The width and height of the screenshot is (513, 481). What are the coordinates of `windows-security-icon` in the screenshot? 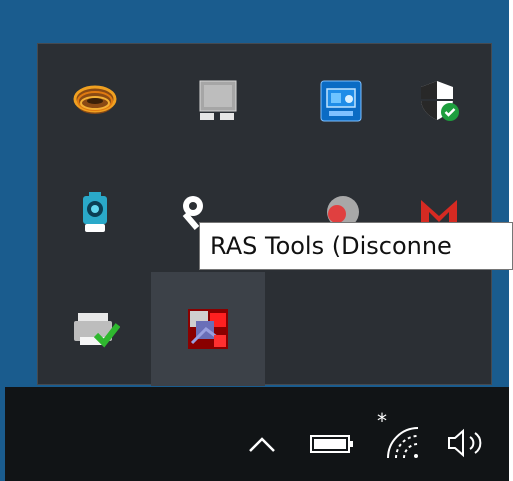 It's located at (440, 101).